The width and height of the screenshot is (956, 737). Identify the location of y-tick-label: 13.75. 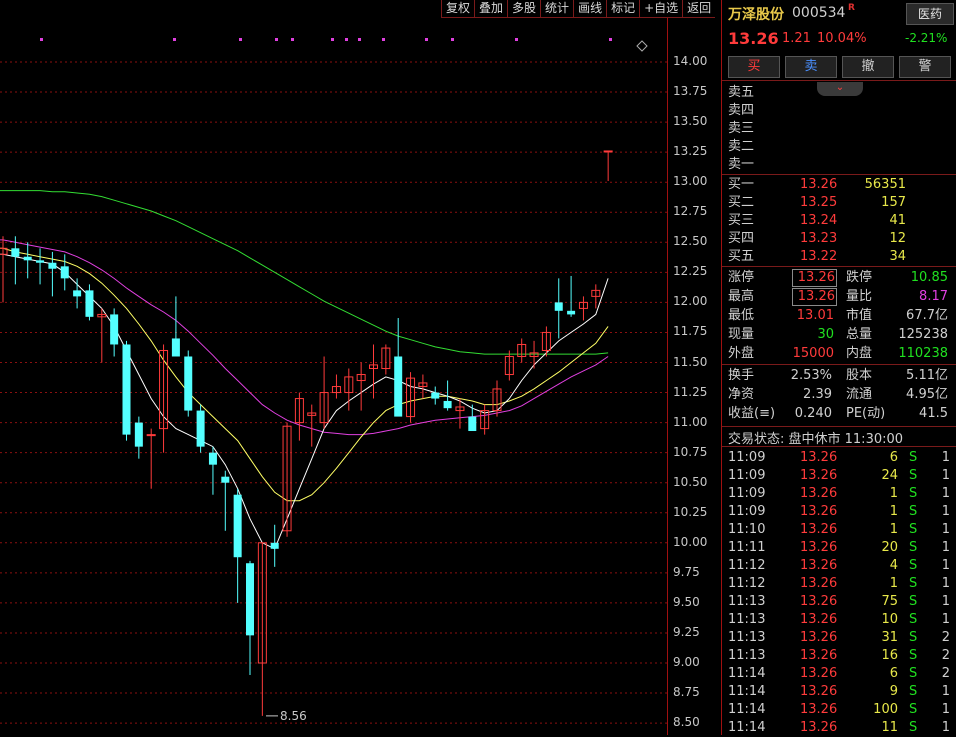
(690, 91).